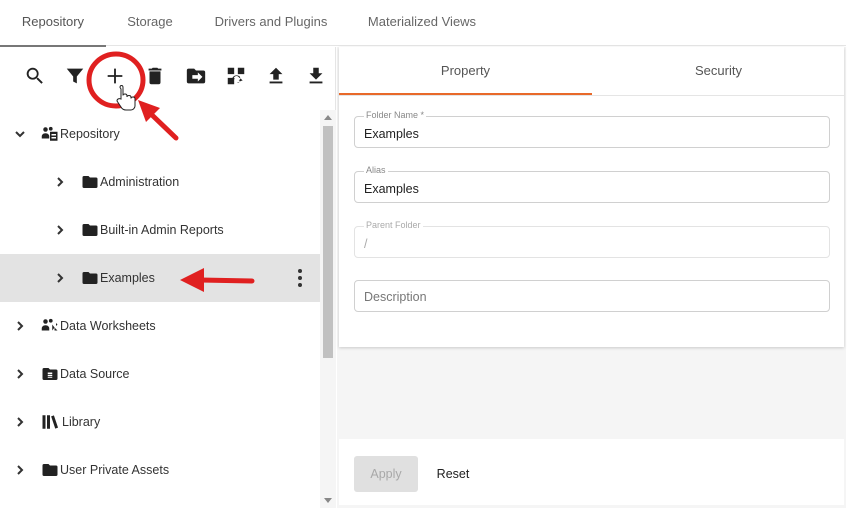 The width and height of the screenshot is (854, 508). Describe the element at coordinates (50, 134) in the screenshot. I see `repository-icon` at that location.